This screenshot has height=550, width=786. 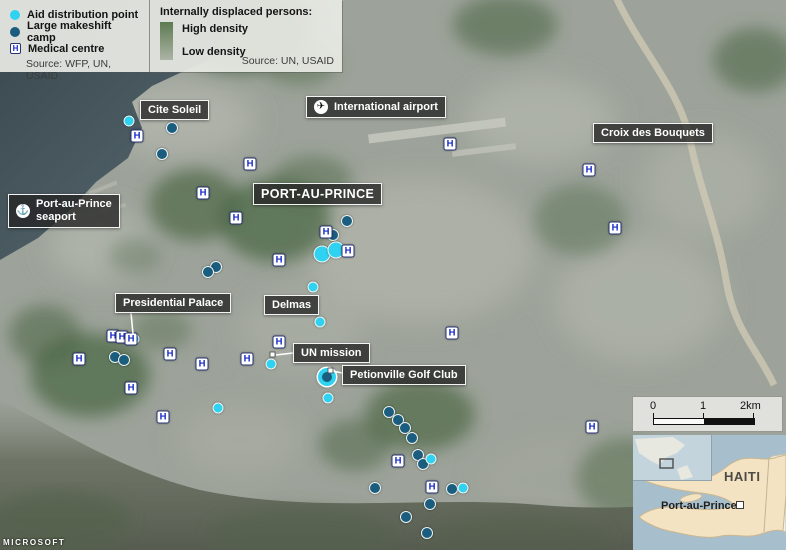 I want to click on label-text: Presidential Palace, so click(x=173, y=303).